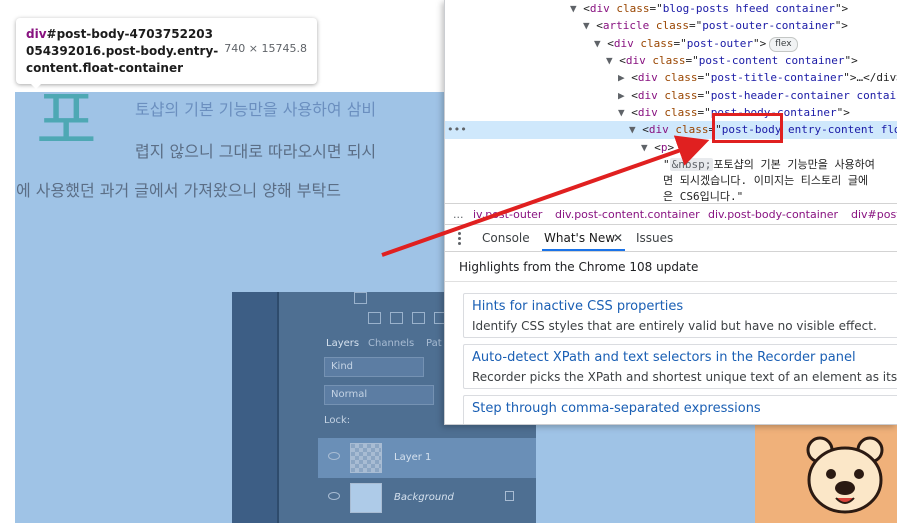 The height and width of the screenshot is (523, 897). I want to click on drop-cap-character: 포, so click(66, 120).